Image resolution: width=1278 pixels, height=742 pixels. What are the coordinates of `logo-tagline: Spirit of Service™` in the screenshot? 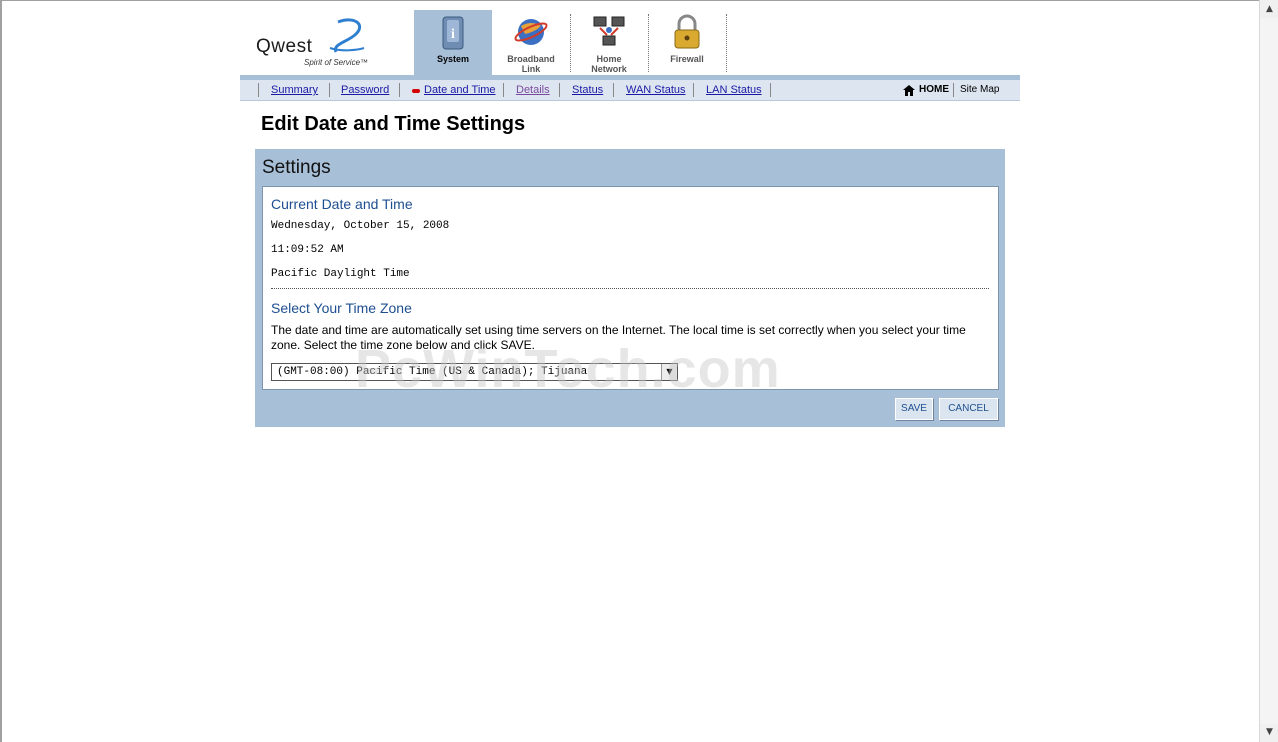 It's located at (336, 62).